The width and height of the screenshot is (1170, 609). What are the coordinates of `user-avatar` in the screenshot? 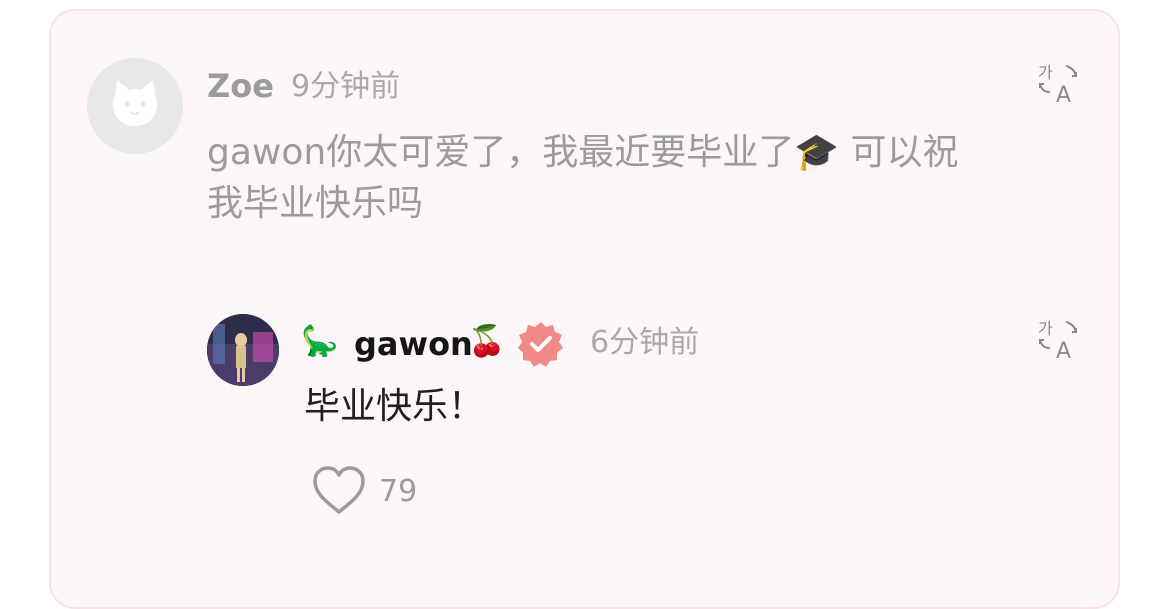 It's located at (135, 106).